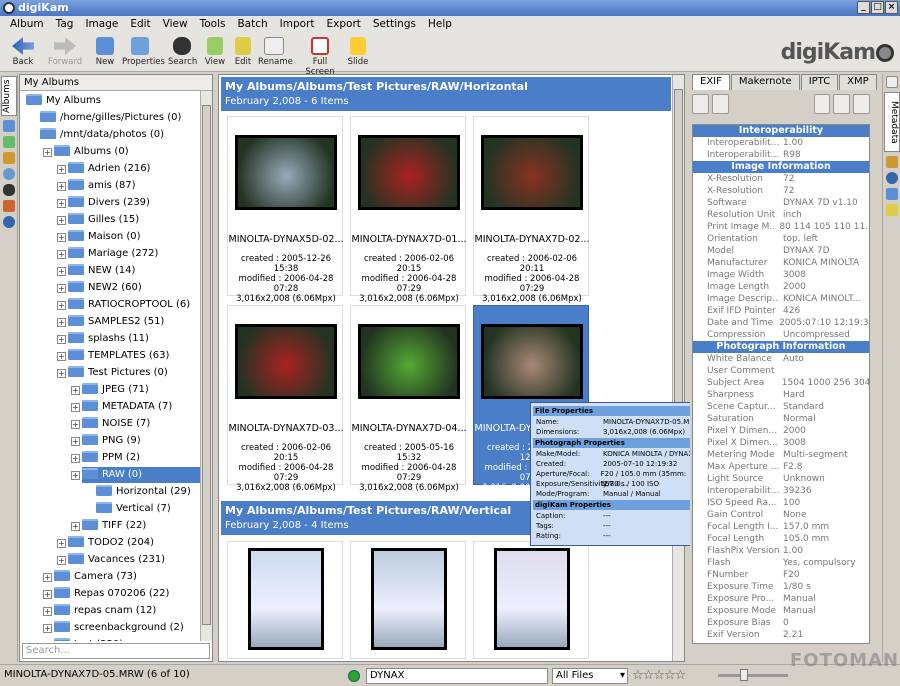 The height and width of the screenshot is (686, 900). Describe the element at coordinates (9, 190) in the screenshot. I see `search-binoculars-icon` at that location.